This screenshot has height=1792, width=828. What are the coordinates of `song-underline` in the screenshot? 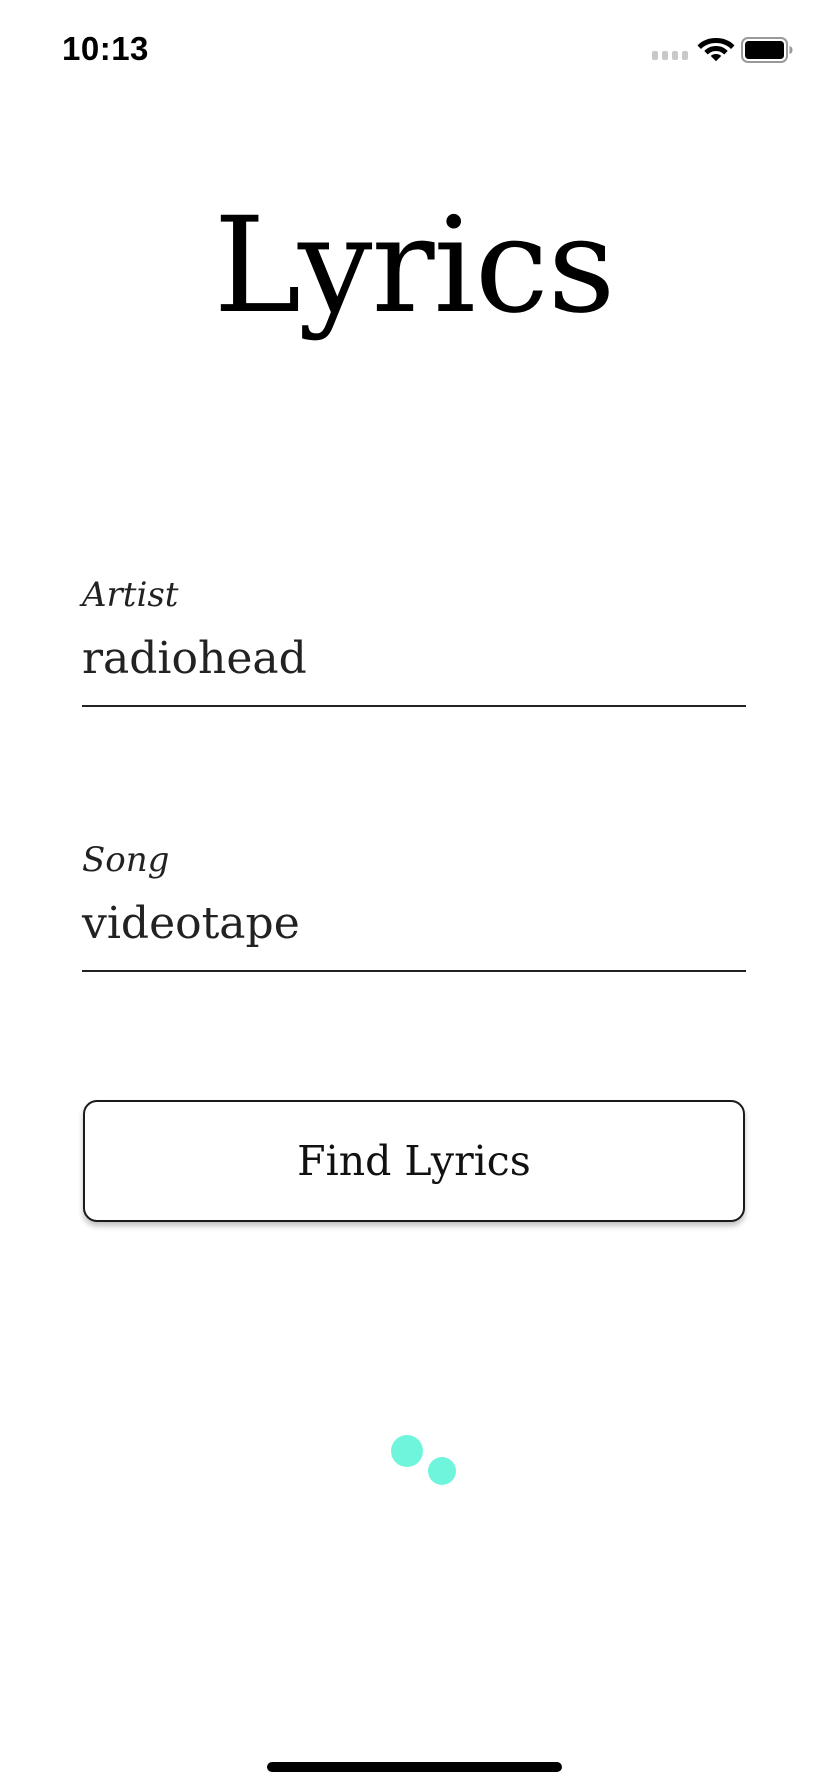 It's located at (414, 971).